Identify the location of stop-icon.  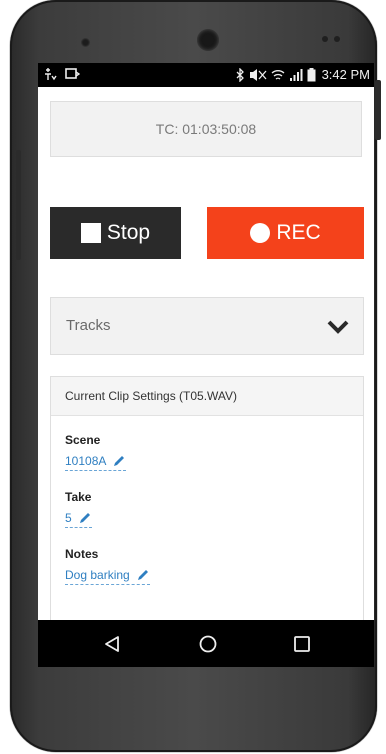
(90, 233).